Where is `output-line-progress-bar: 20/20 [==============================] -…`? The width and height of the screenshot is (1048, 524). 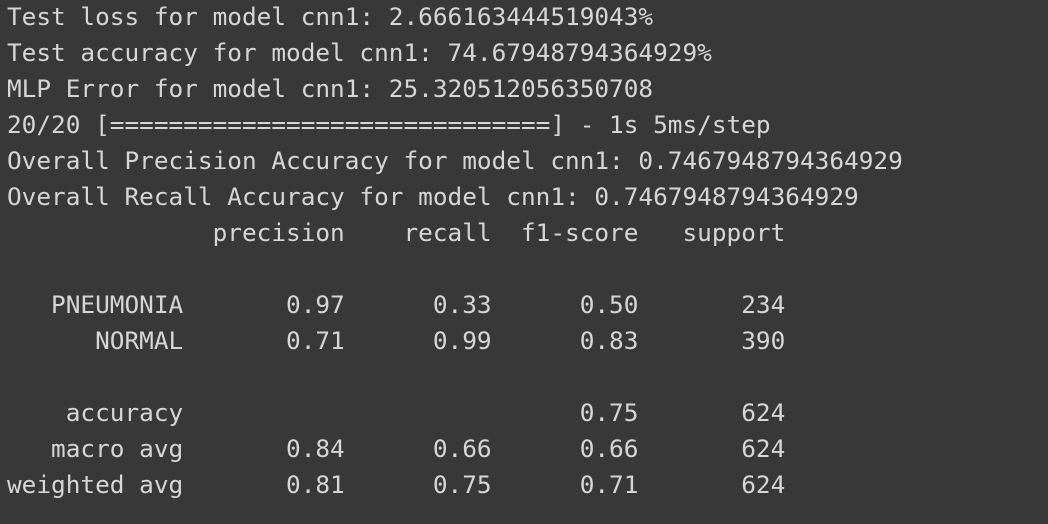
output-line-progress-bar: 20/20 [==============================] -… is located at coordinates (389, 124).